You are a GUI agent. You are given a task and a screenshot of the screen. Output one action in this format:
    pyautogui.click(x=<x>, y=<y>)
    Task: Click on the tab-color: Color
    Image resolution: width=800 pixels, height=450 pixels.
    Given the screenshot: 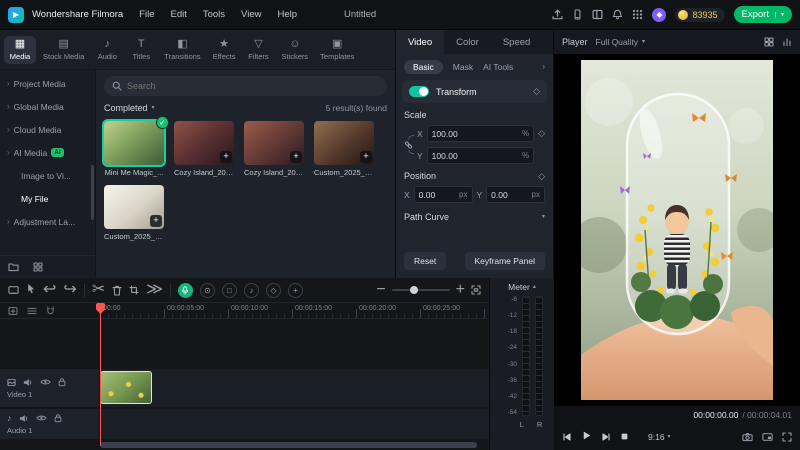 What is the action you would take?
    pyautogui.click(x=467, y=42)
    